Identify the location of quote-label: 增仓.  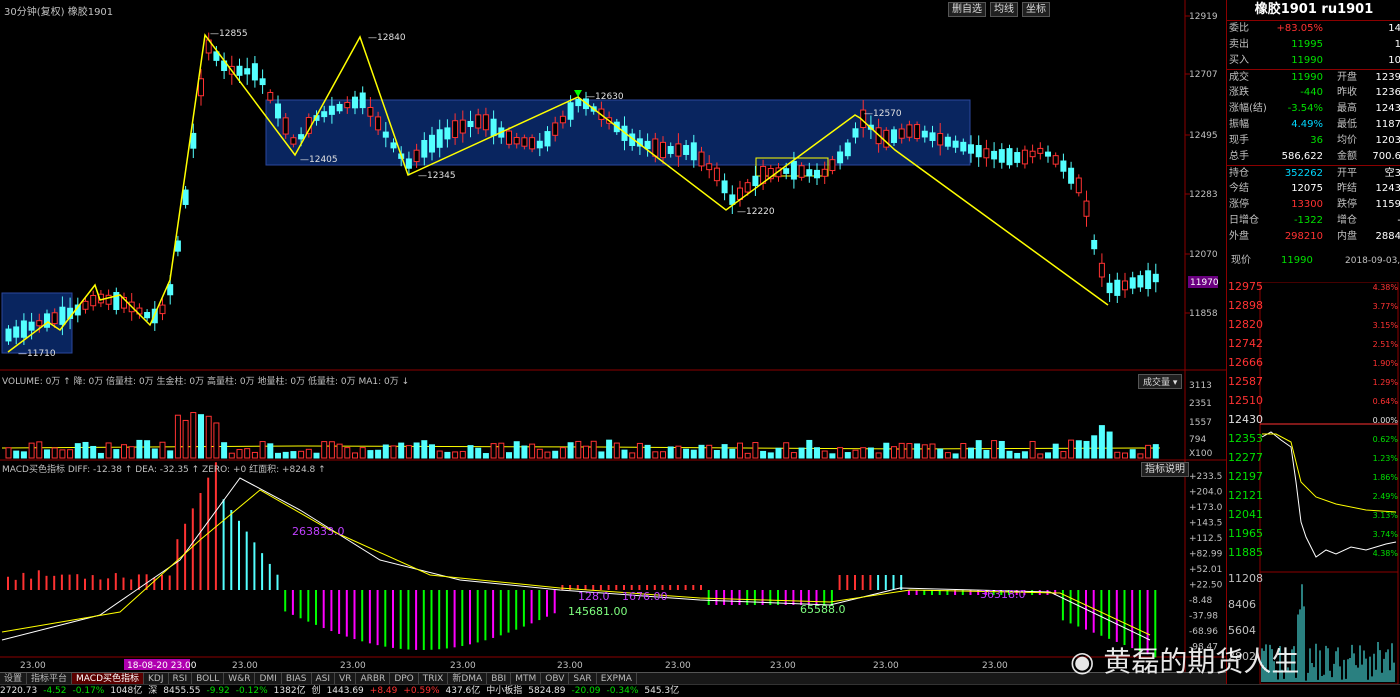
(1347, 220).